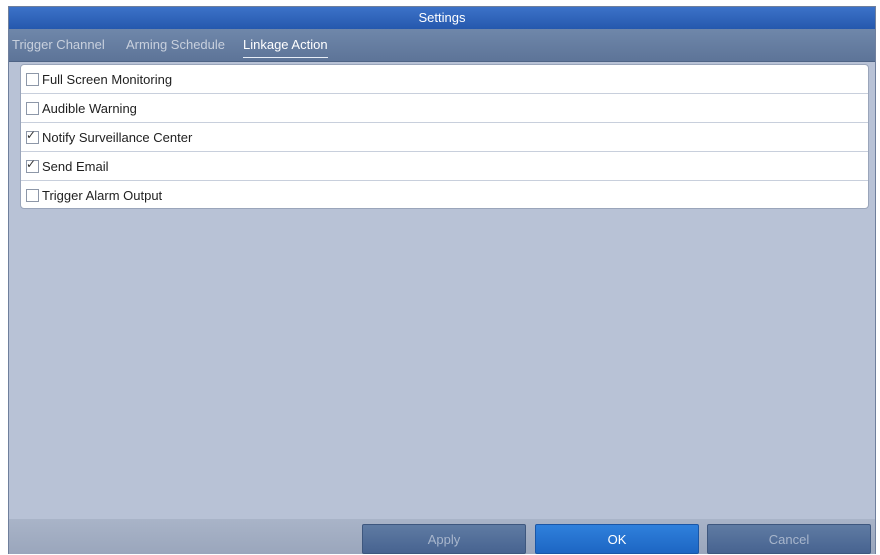 This screenshot has width=880, height=555. Describe the element at coordinates (444, 79) in the screenshot. I see `list-item-full-screen-monitoring: Full Screen Monitoring` at that location.